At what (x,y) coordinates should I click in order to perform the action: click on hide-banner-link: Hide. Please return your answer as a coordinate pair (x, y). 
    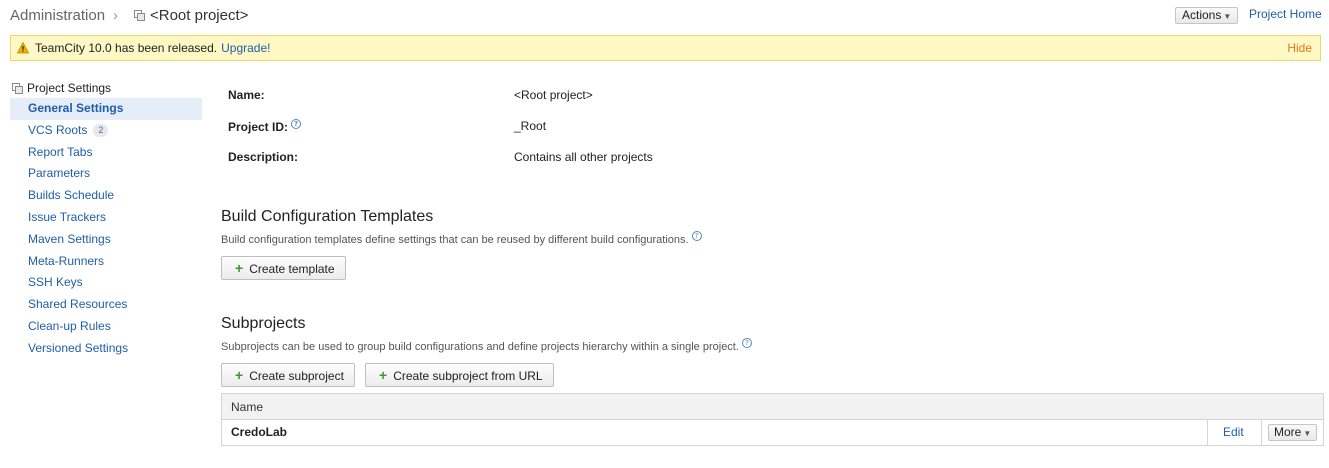
    Looking at the image, I should click on (1299, 48).